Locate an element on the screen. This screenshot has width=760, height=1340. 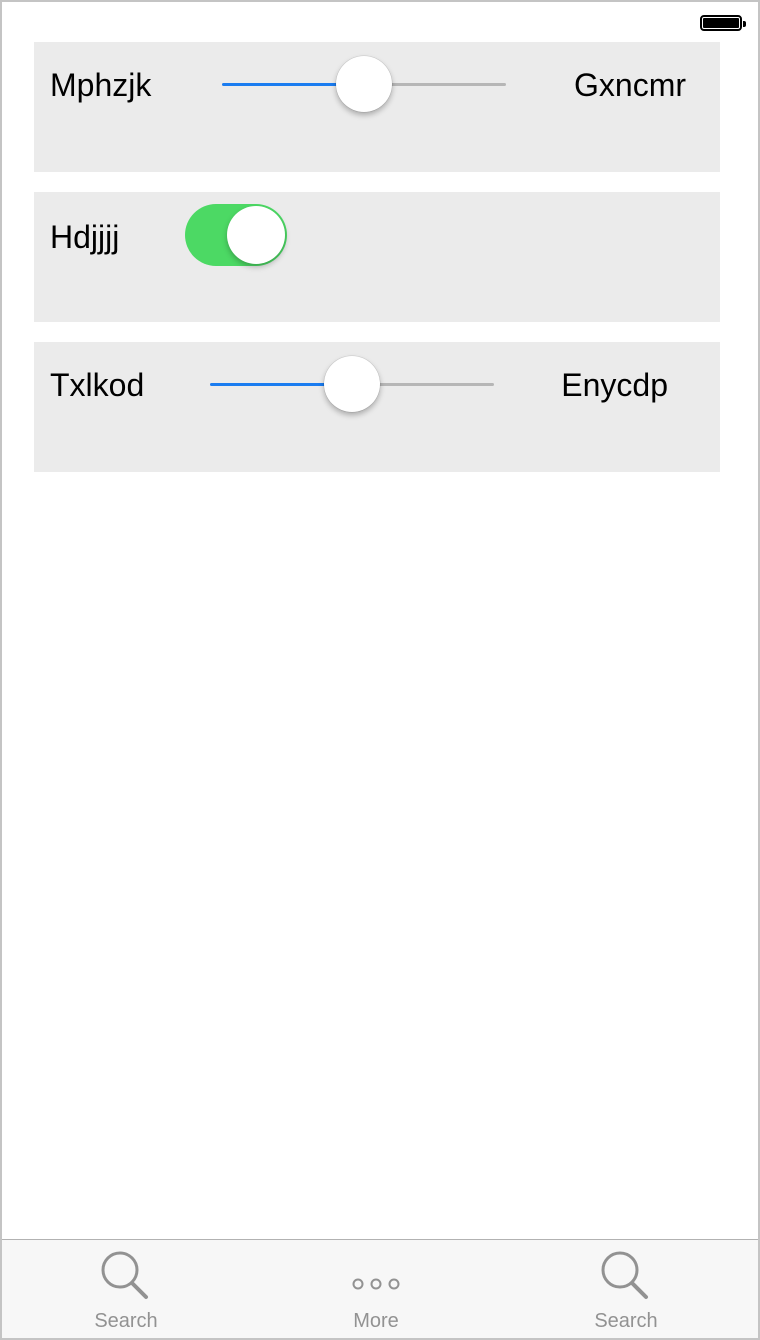
slider-min-label: Mphzjk is located at coordinates (101, 85).